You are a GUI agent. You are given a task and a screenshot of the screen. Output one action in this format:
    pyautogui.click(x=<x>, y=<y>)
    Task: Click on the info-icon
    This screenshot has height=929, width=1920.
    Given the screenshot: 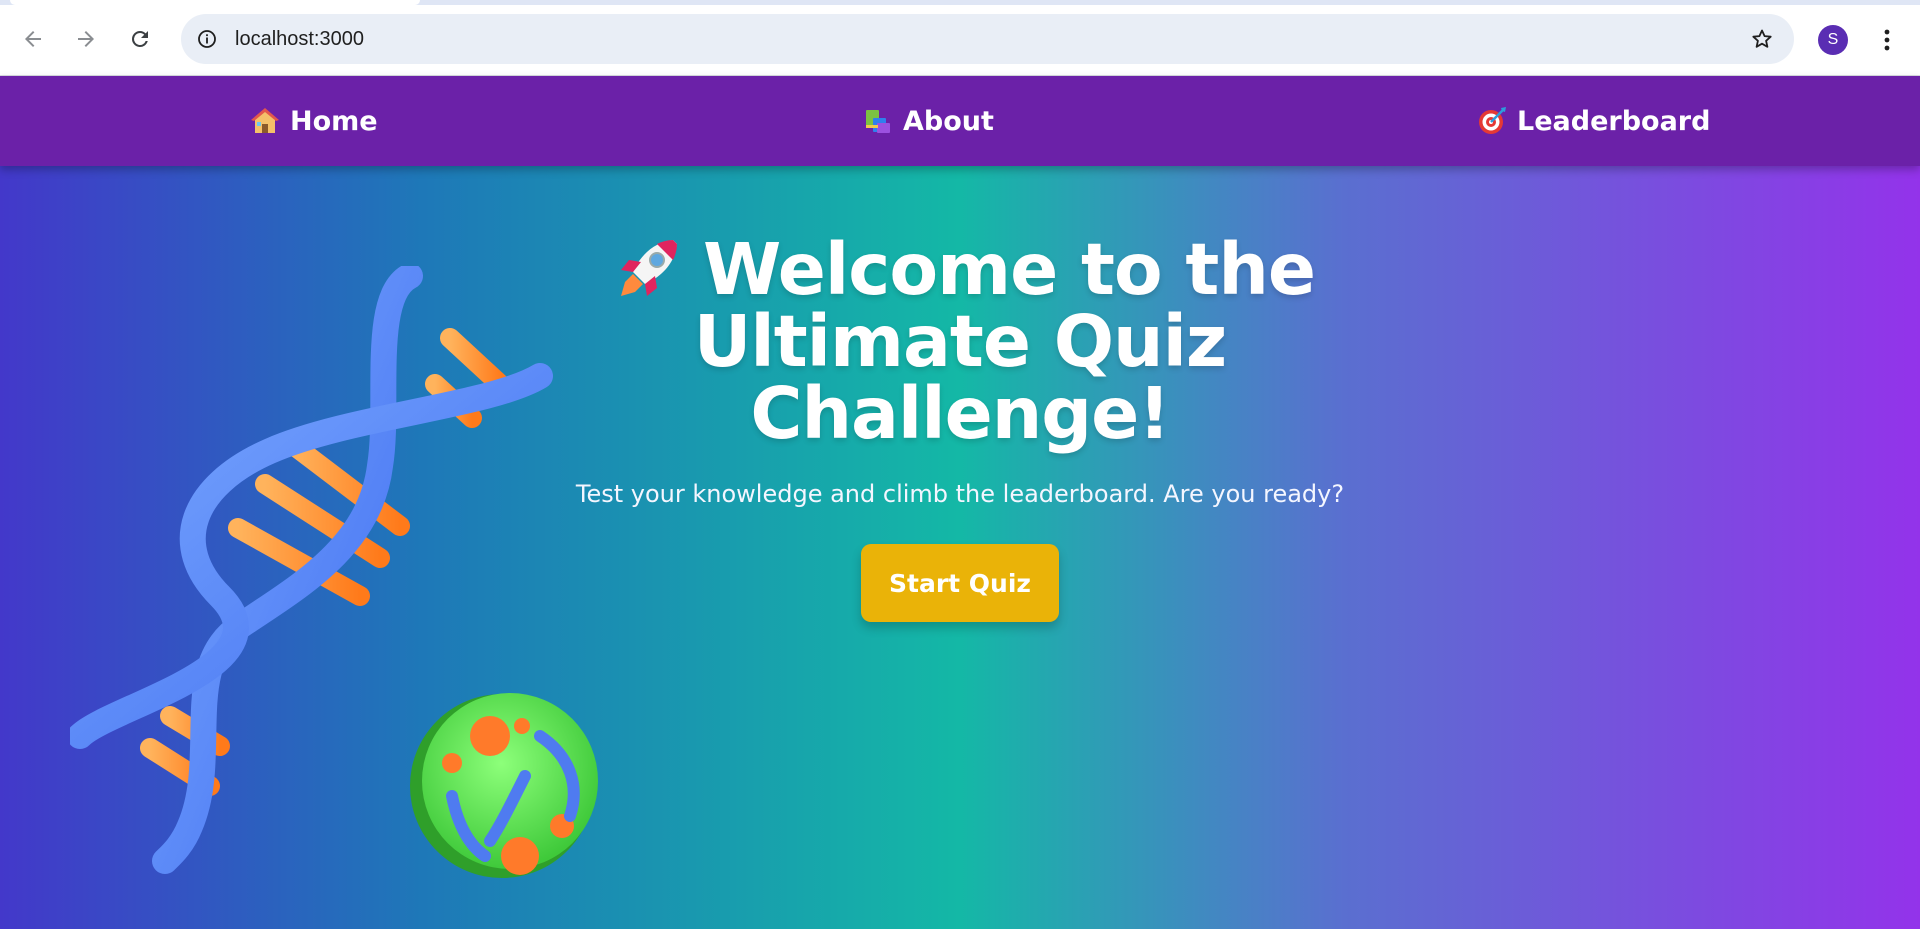 What is the action you would take?
    pyautogui.click(x=207, y=39)
    